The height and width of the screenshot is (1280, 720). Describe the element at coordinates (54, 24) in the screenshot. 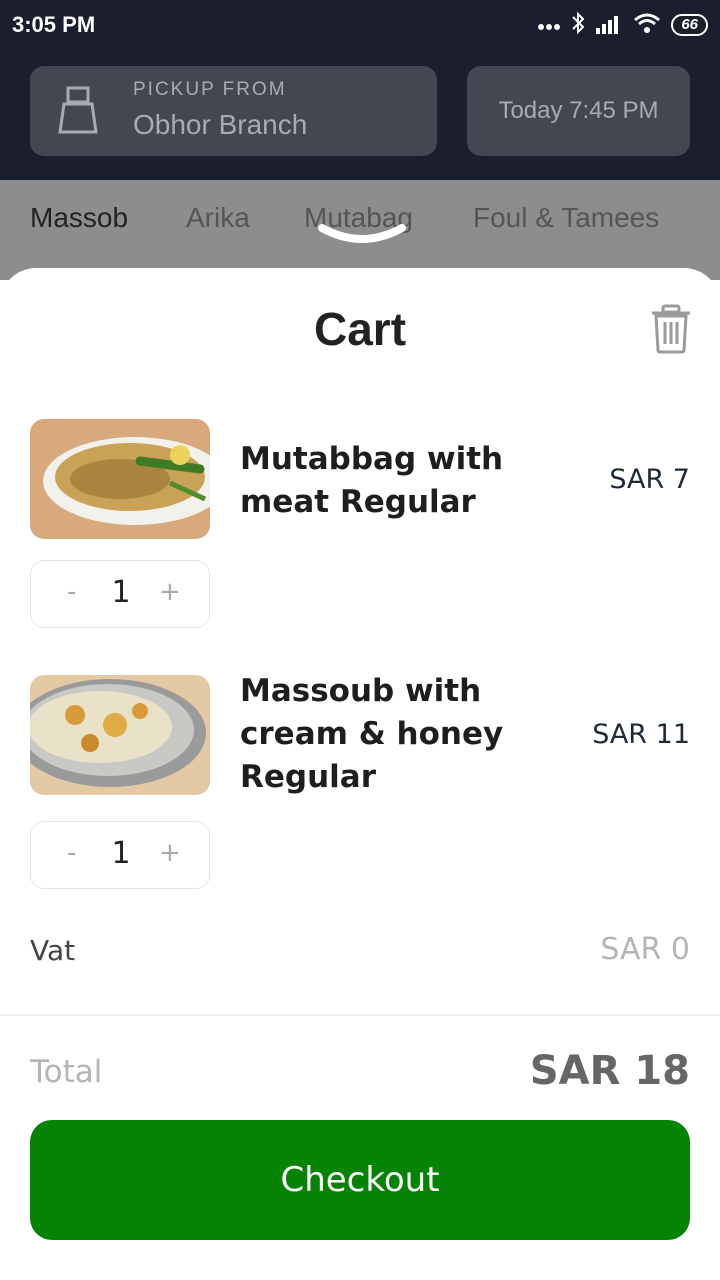

I see `status-time: 3:05 PM` at that location.